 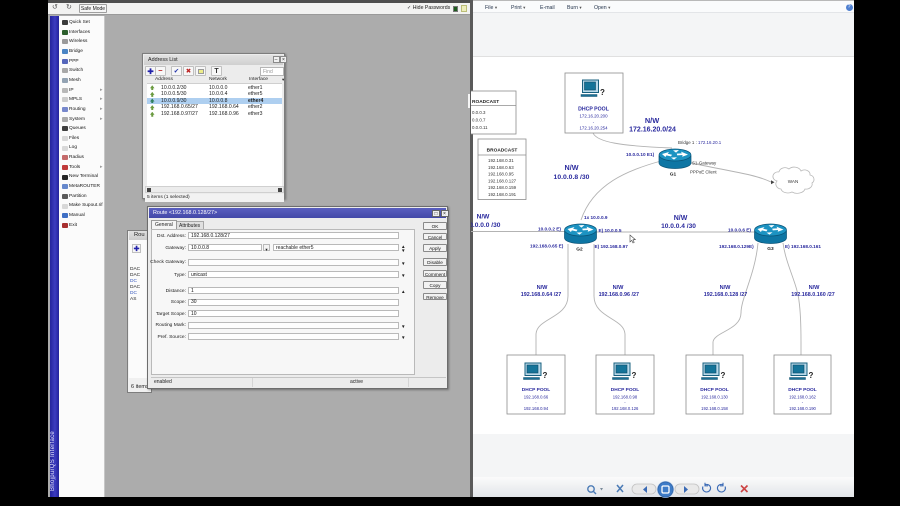 What do you see at coordinates (812, 295) in the screenshot?
I see `svg-text: 192.168.0.160 /27` at bounding box center [812, 295].